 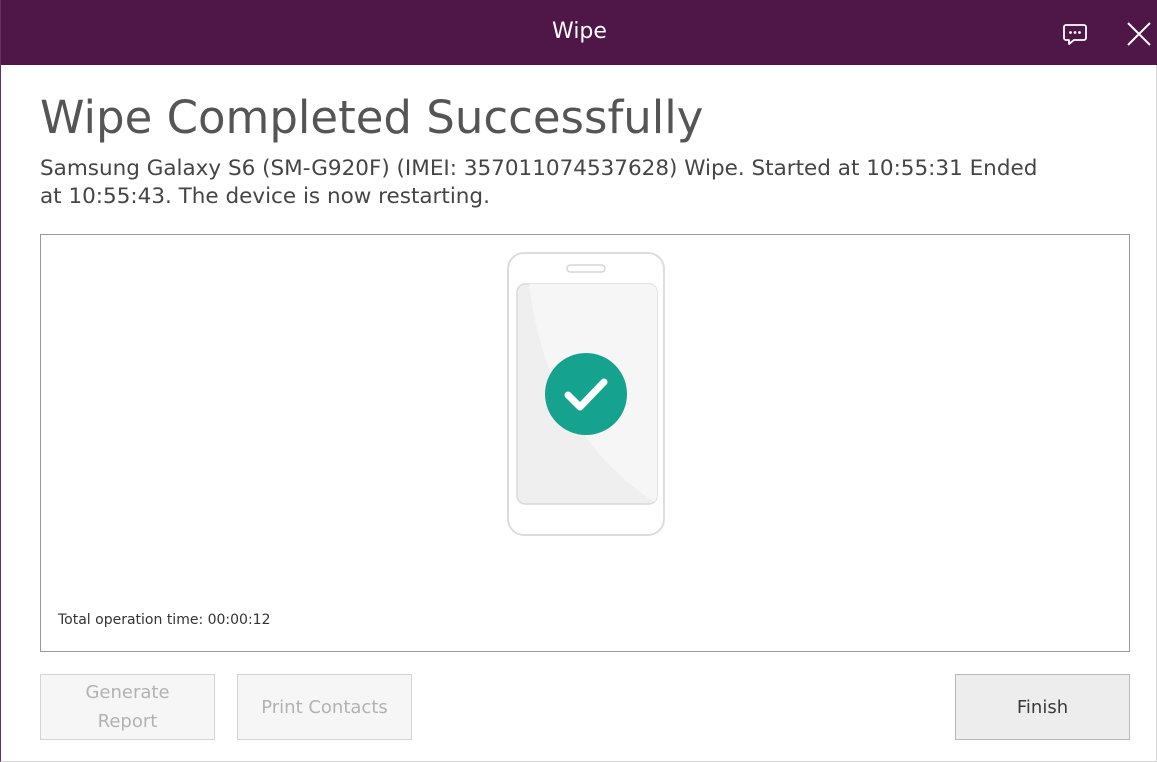 I want to click on window-title: Wipe, so click(x=579, y=31).